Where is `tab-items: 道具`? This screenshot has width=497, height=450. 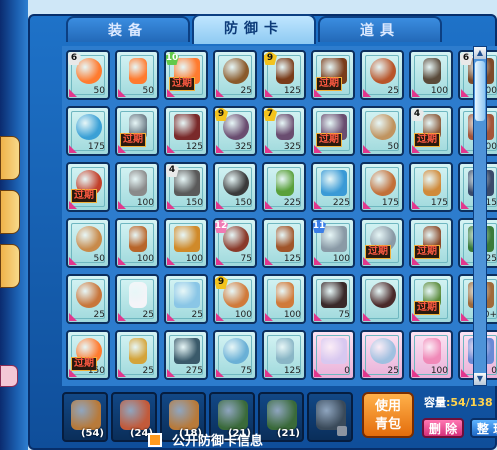 tab-items: 道具 is located at coordinates (380, 29).